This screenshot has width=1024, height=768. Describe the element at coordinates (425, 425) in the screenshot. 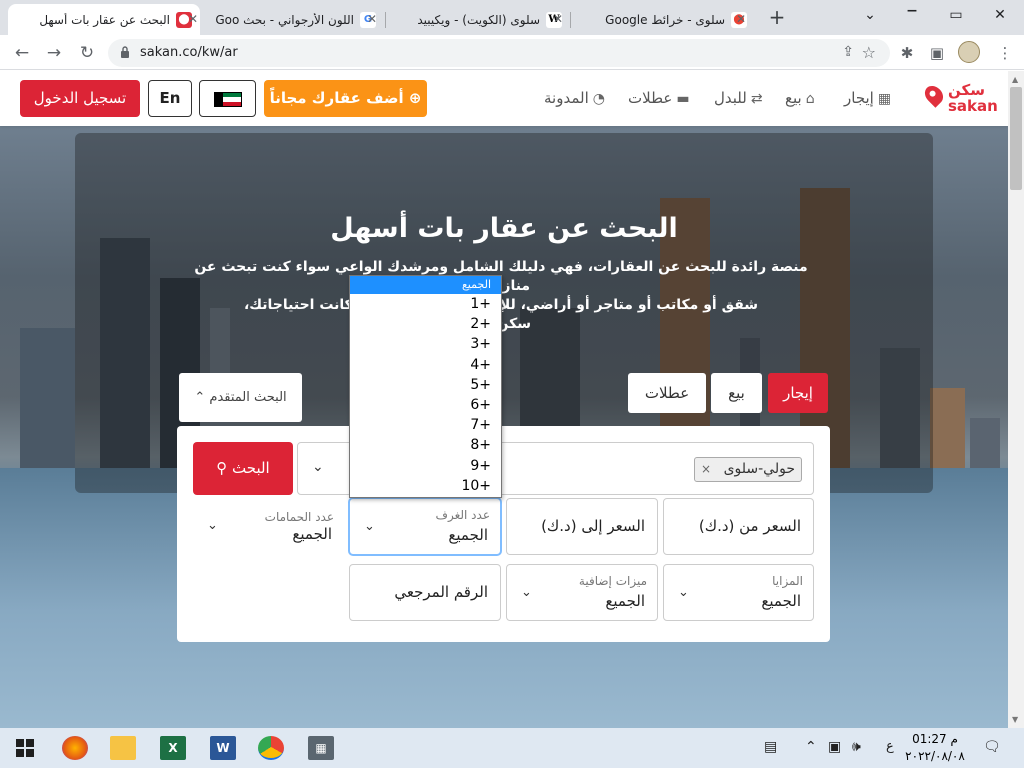

I see `dropdown-option: 7+` at that location.